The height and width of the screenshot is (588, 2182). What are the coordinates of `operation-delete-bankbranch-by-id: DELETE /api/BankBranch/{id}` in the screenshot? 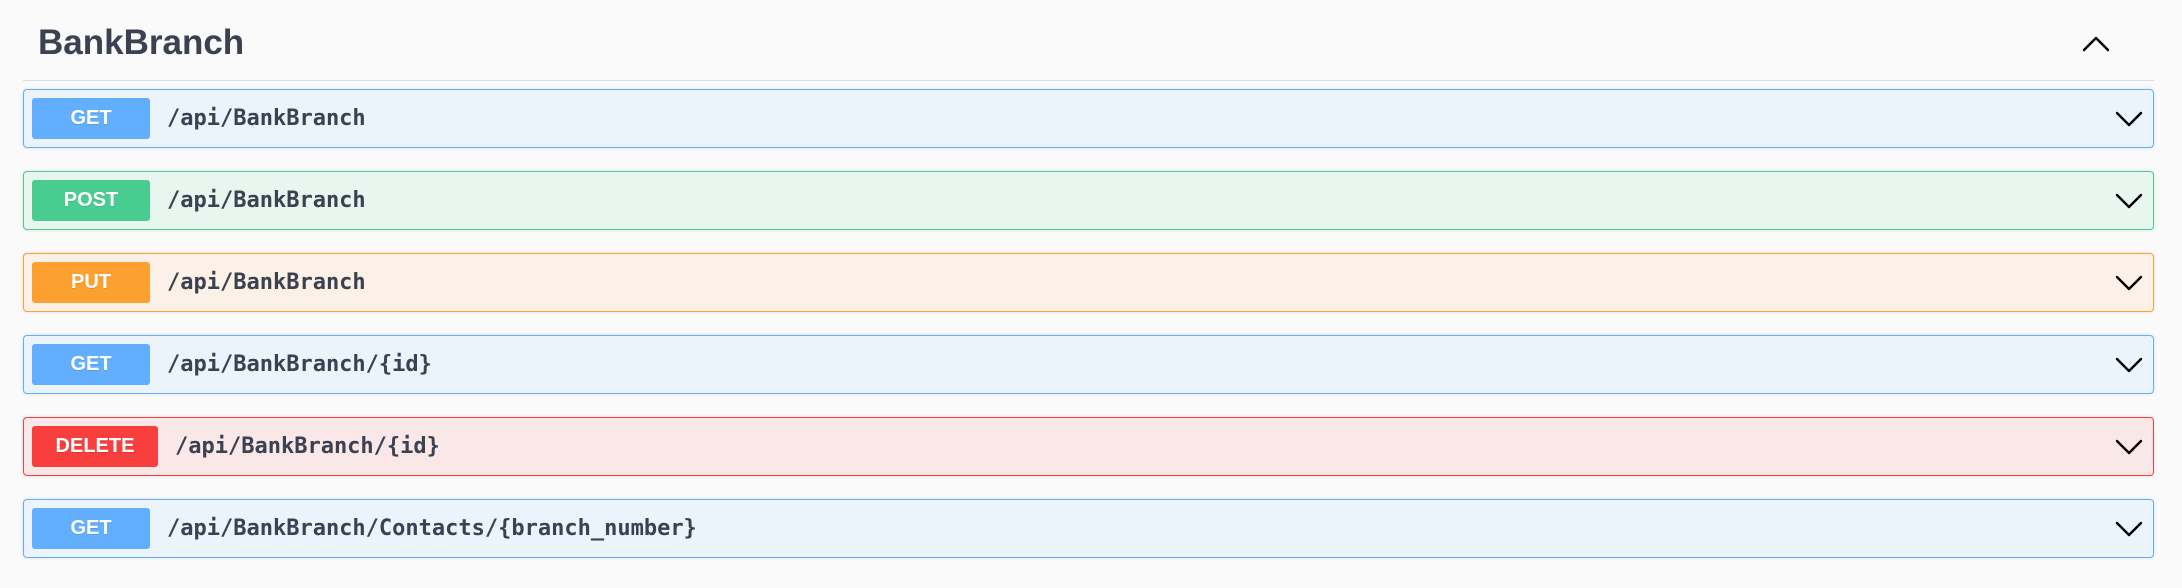 It's located at (1088, 446).